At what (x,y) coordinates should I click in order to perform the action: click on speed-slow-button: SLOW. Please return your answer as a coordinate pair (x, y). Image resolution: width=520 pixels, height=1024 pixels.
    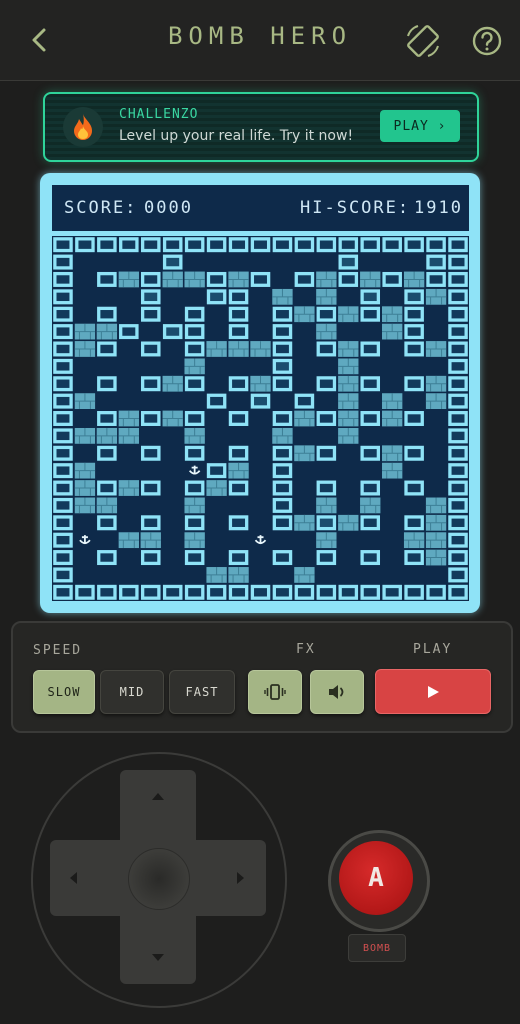
    Looking at the image, I should click on (64, 692).